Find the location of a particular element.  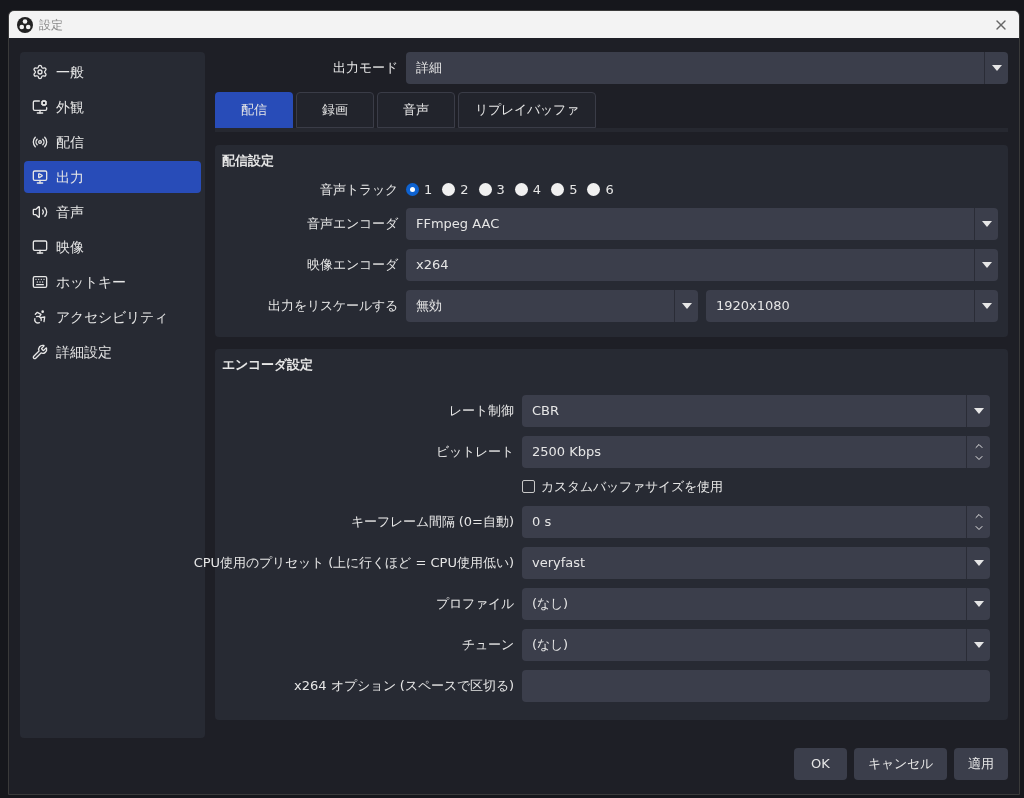

group-title: 配信設定 is located at coordinates (248, 161).